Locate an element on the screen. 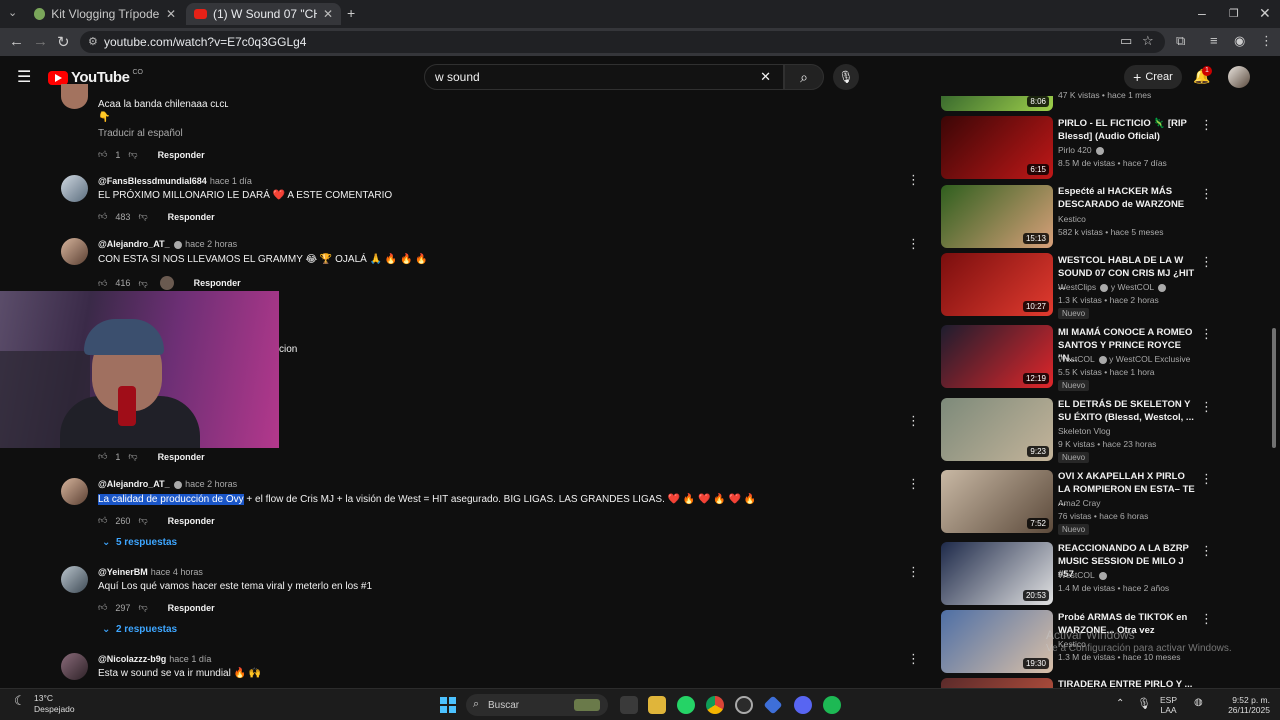 The image size is (1280, 720). extensions-icon: ⧉ is located at coordinates (1180, 41).